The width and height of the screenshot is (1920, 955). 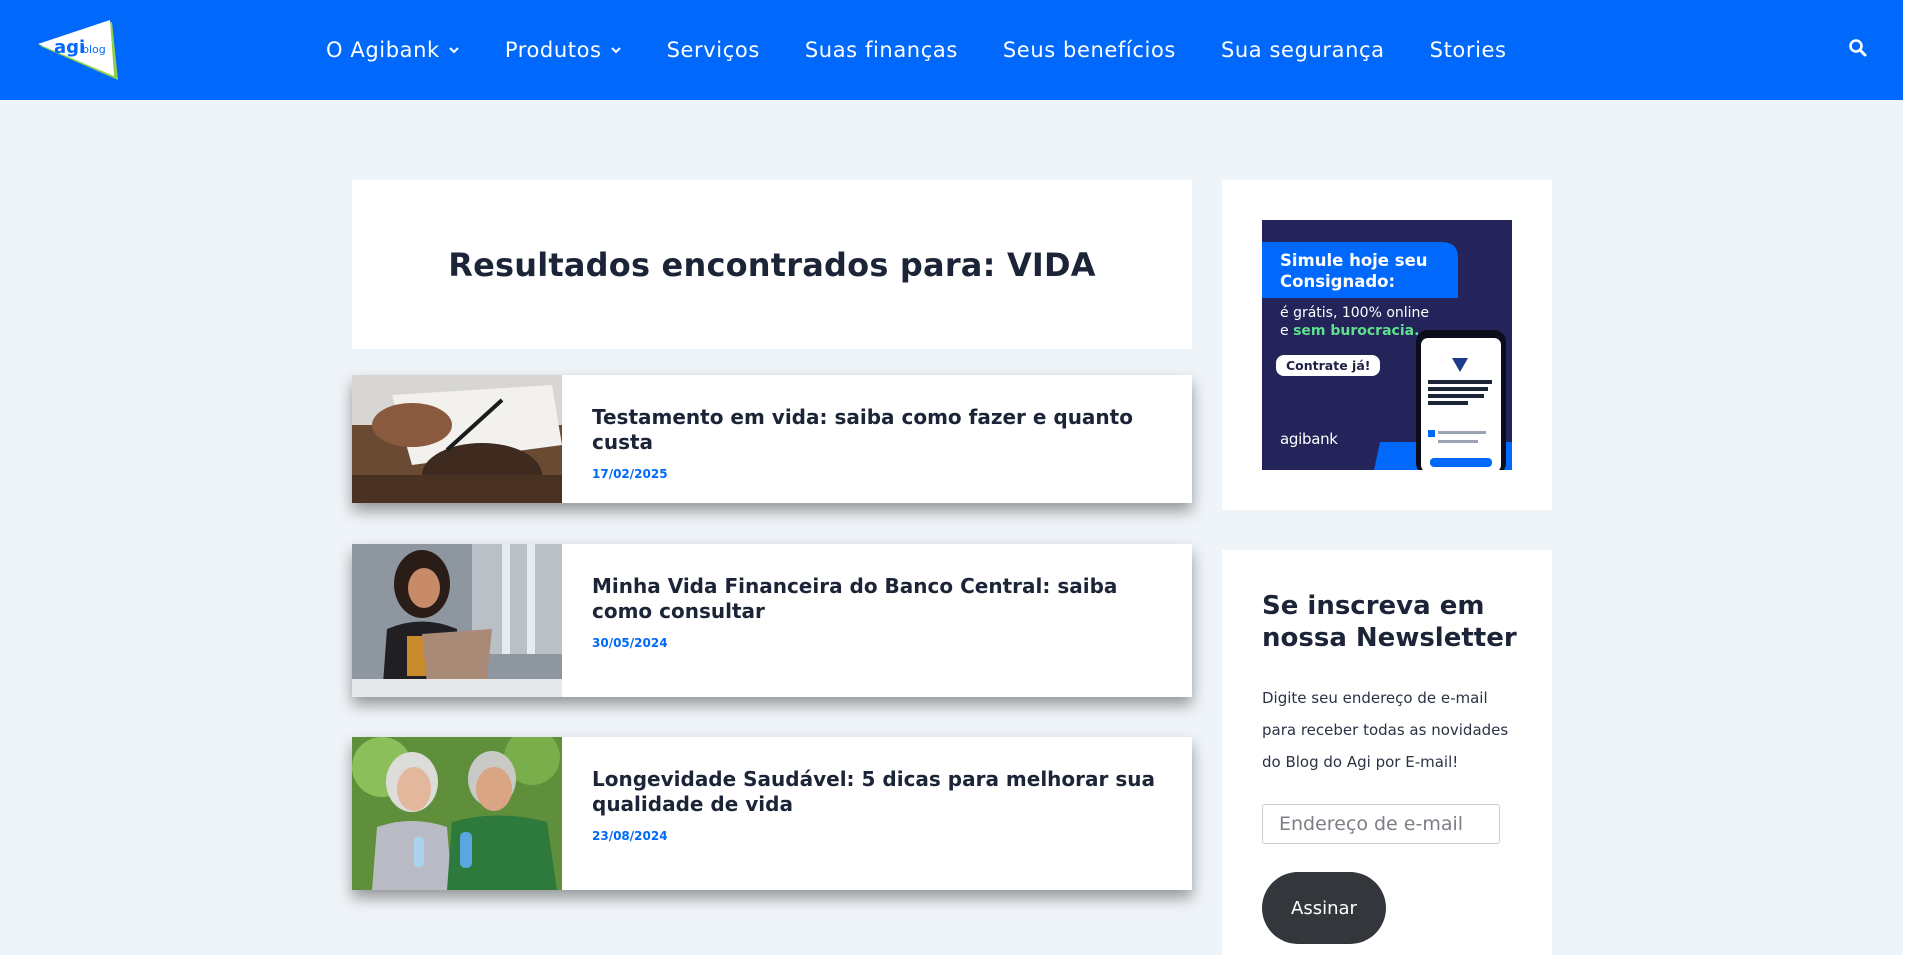 I want to click on nav-item-seus-beneficios: Seus benefícios, so click(x=1089, y=50).